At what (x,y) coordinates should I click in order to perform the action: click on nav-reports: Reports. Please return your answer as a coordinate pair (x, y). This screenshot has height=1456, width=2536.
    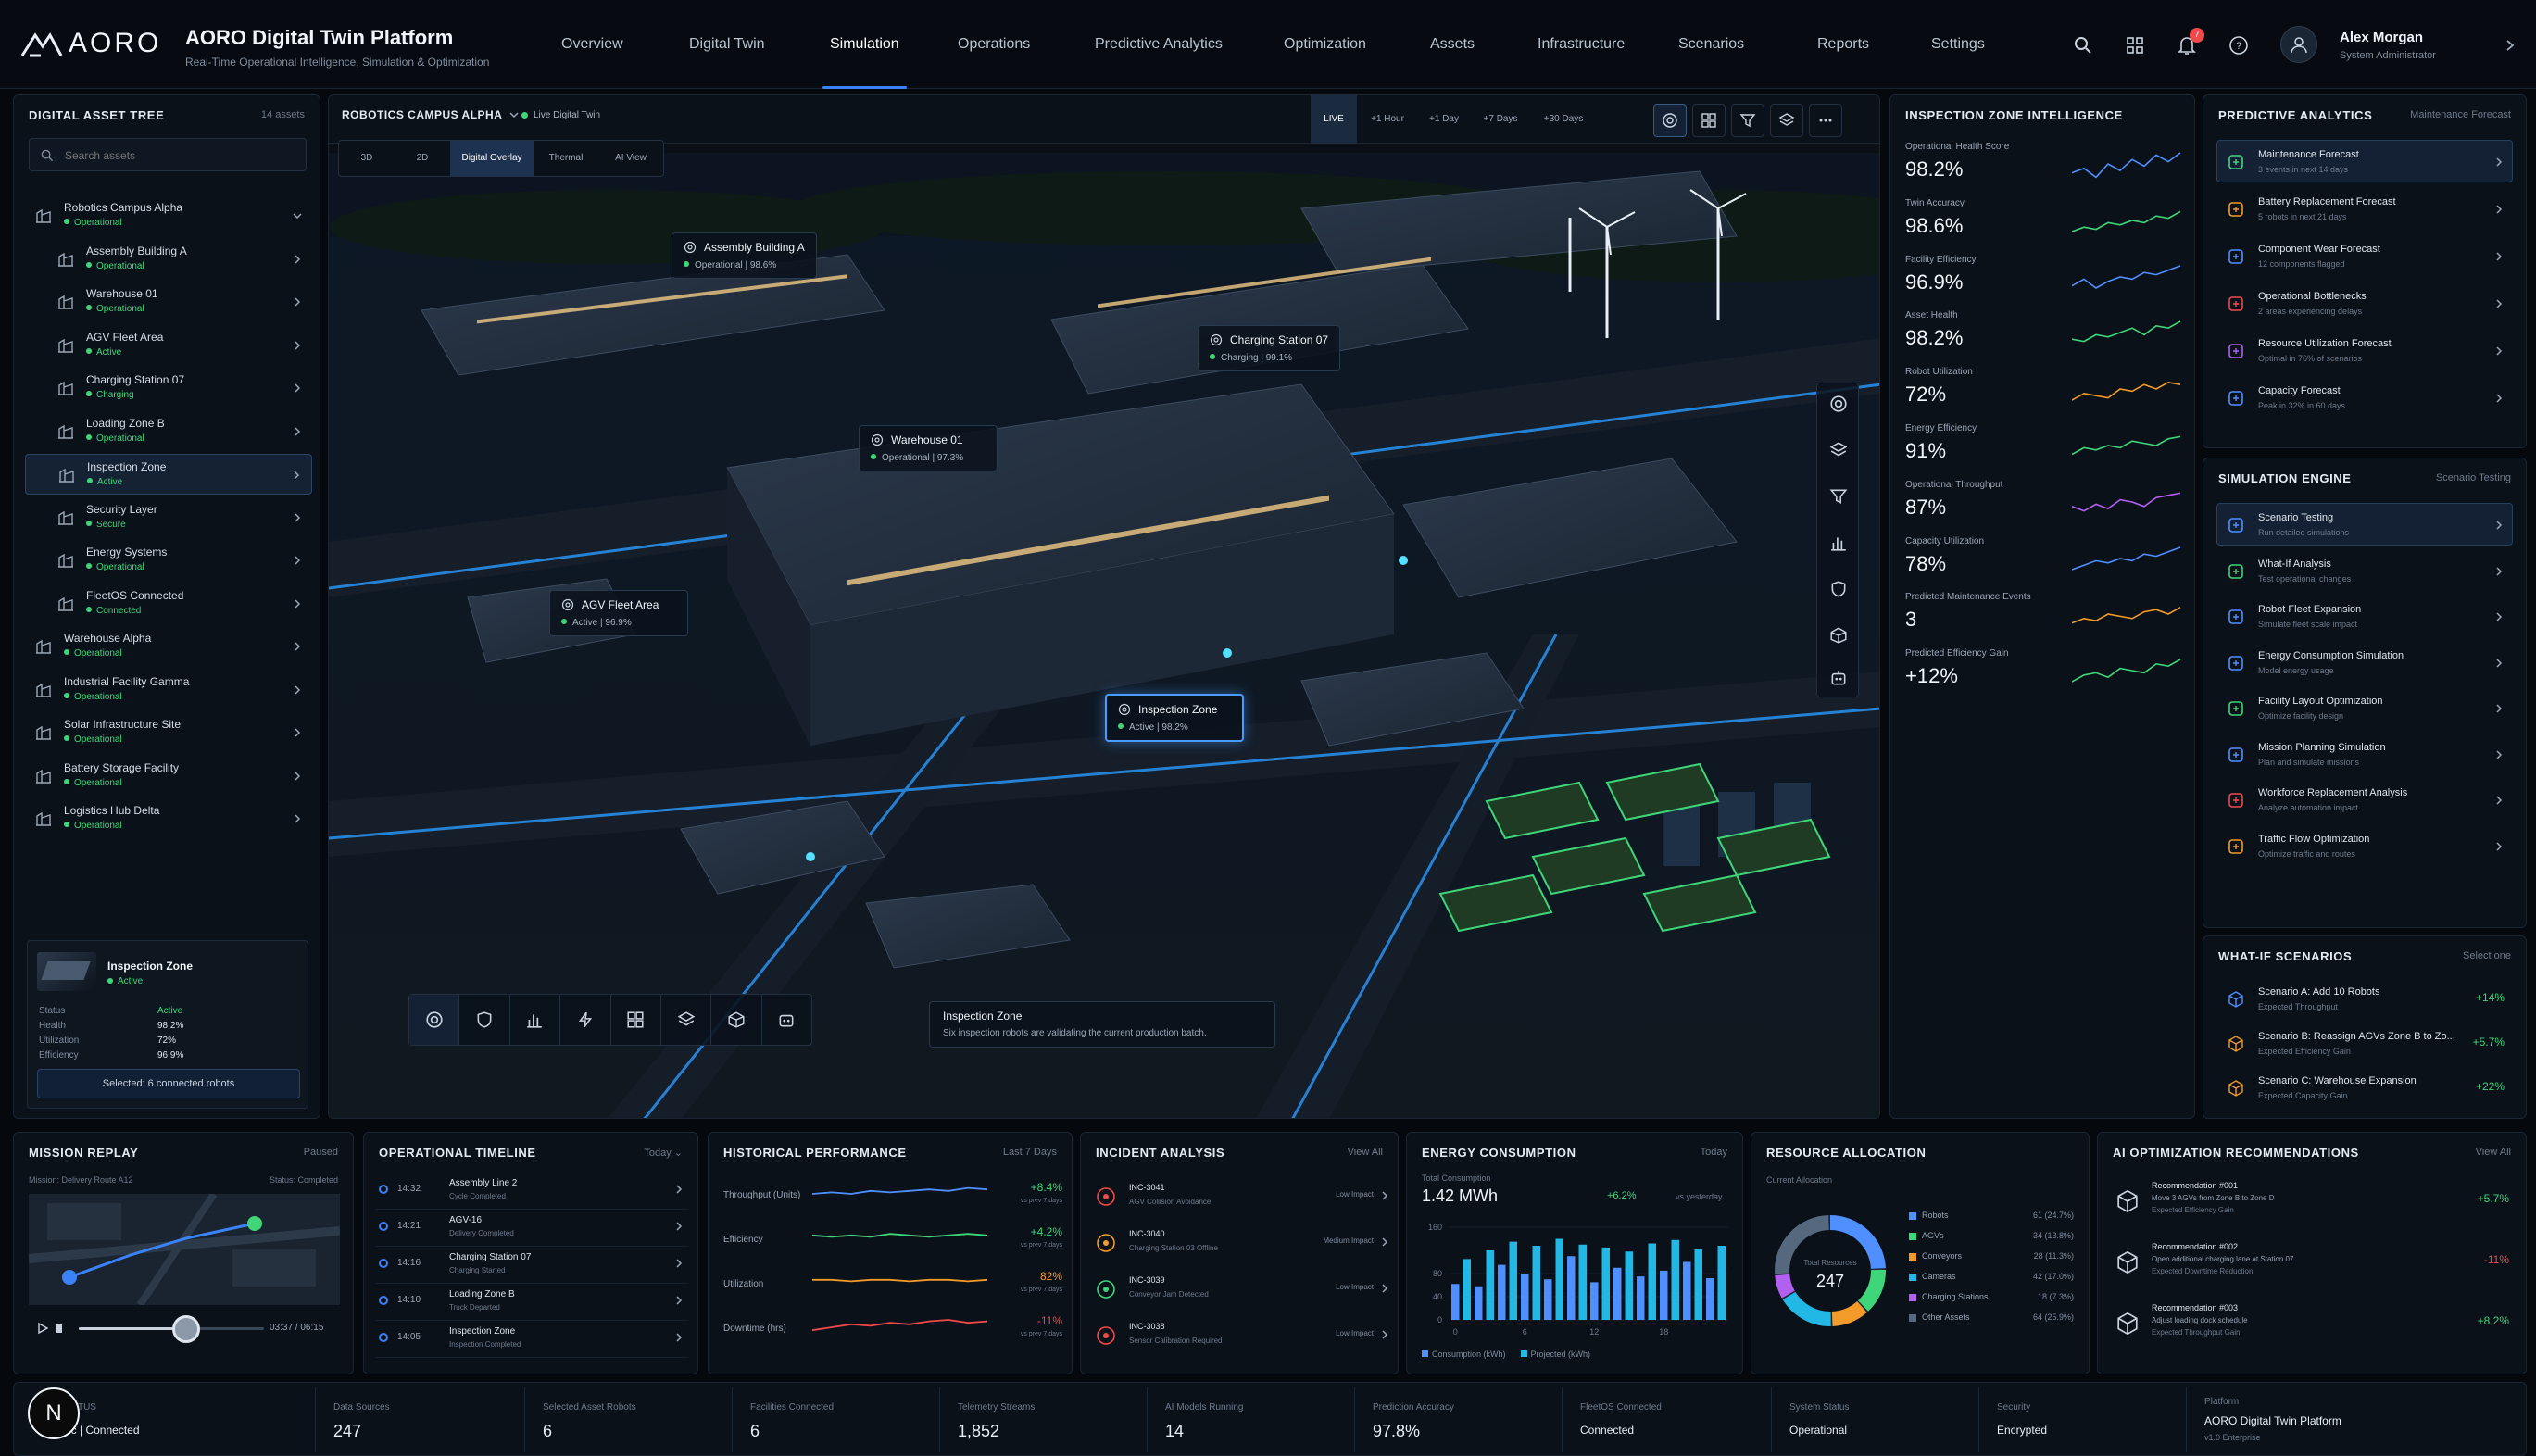
    Looking at the image, I should click on (1843, 44).